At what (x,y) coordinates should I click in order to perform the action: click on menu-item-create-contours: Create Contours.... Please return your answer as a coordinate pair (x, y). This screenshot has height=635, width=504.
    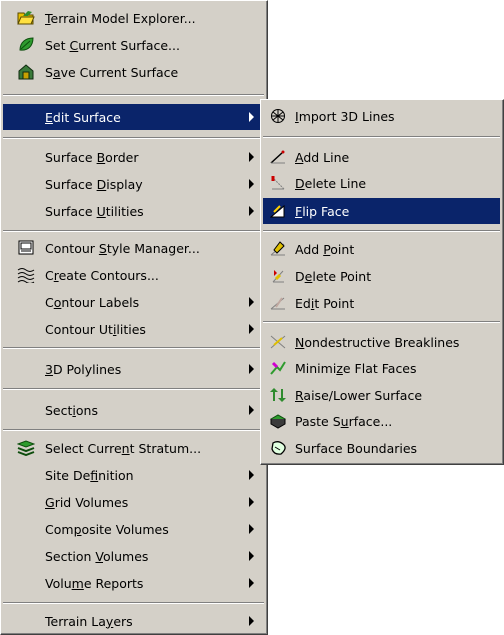
    Looking at the image, I should click on (133, 275).